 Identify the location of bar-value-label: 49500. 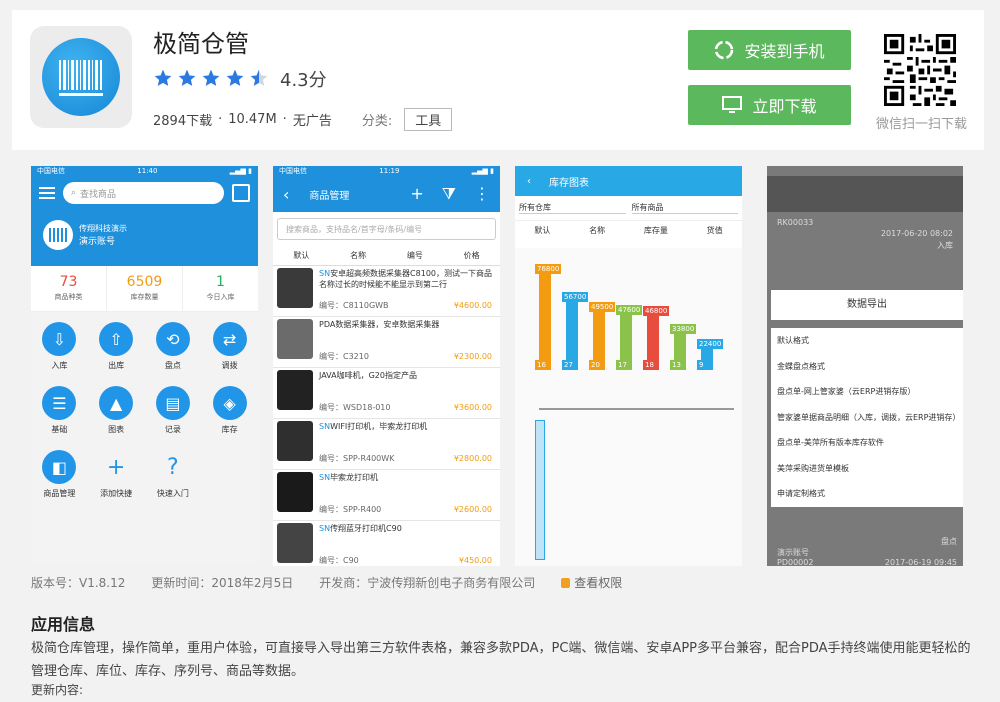
(602, 307).